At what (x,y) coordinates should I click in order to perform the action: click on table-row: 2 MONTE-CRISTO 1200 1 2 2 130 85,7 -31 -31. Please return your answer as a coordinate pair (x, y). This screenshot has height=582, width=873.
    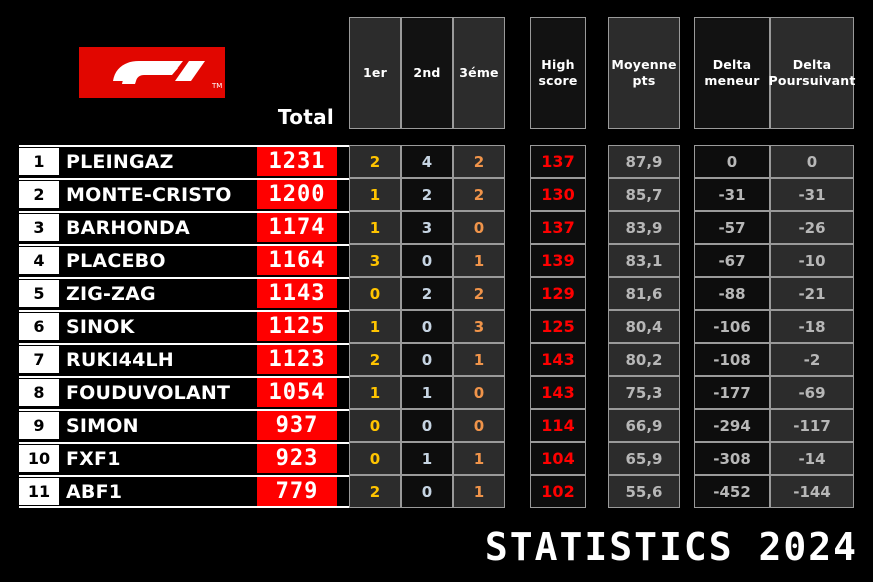
    Looking at the image, I should click on (436, 194).